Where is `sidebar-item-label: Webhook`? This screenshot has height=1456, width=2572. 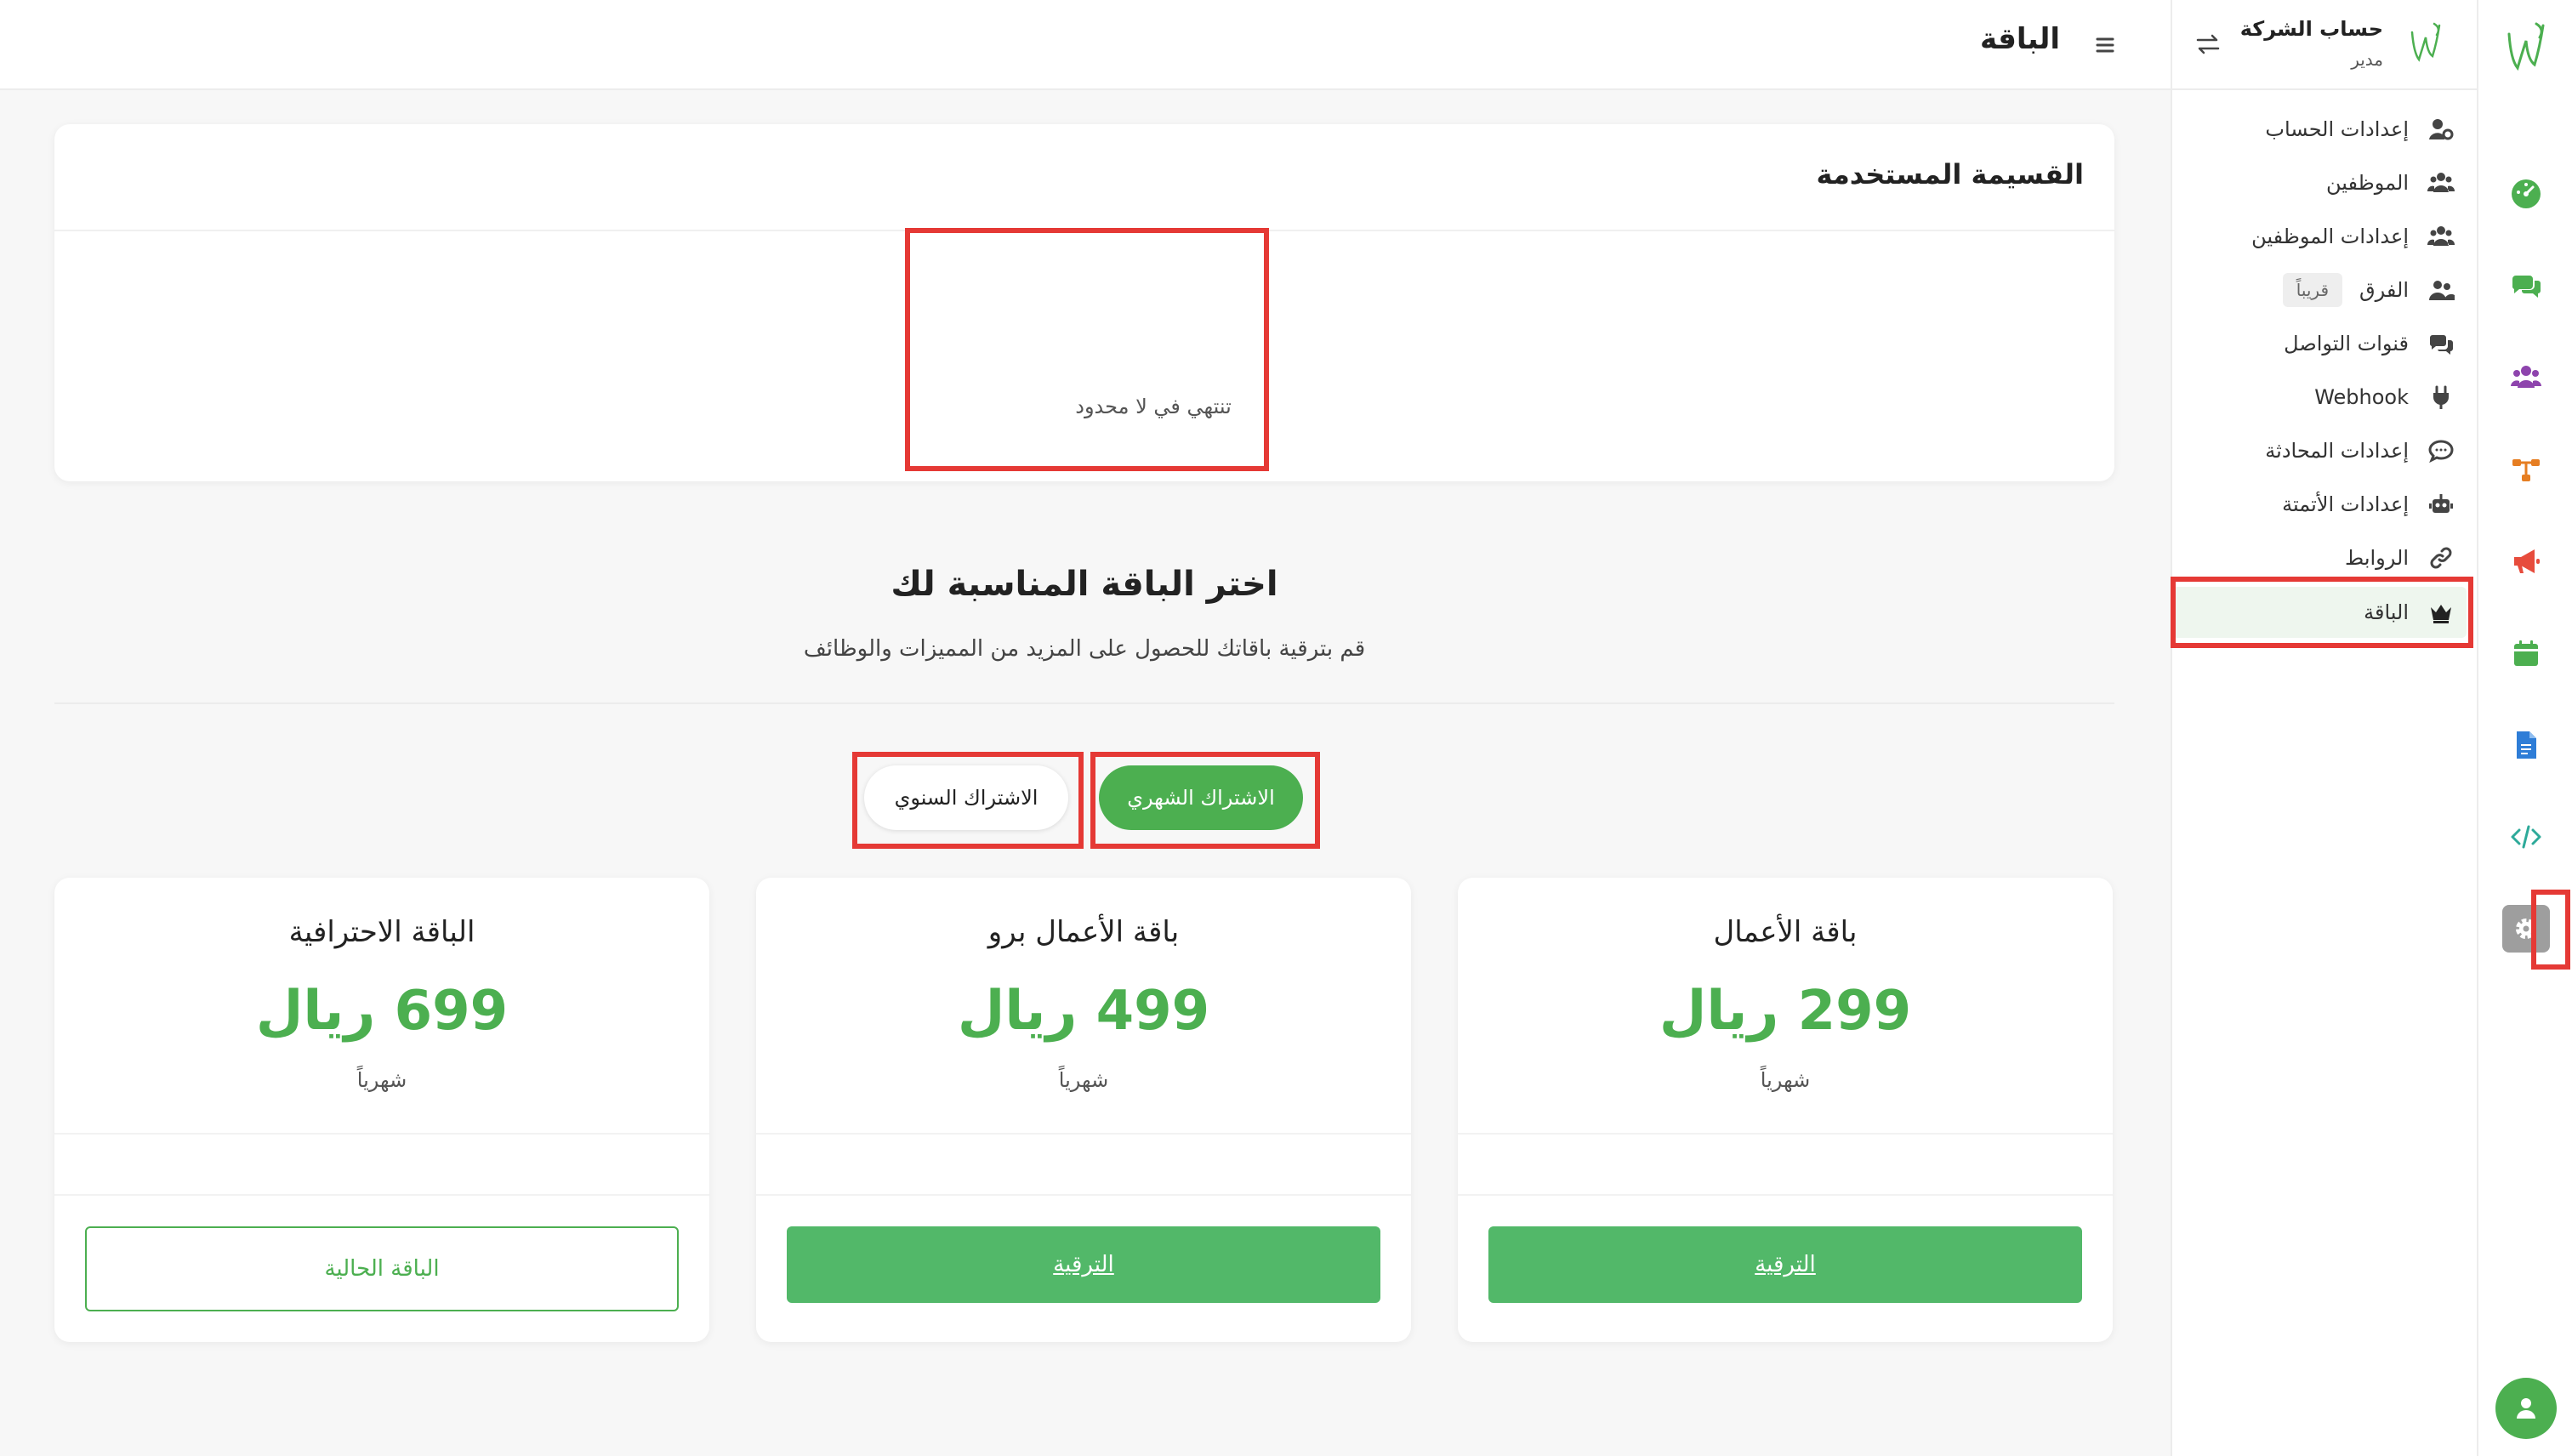
sidebar-item-label: Webhook is located at coordinates (2362, 397).